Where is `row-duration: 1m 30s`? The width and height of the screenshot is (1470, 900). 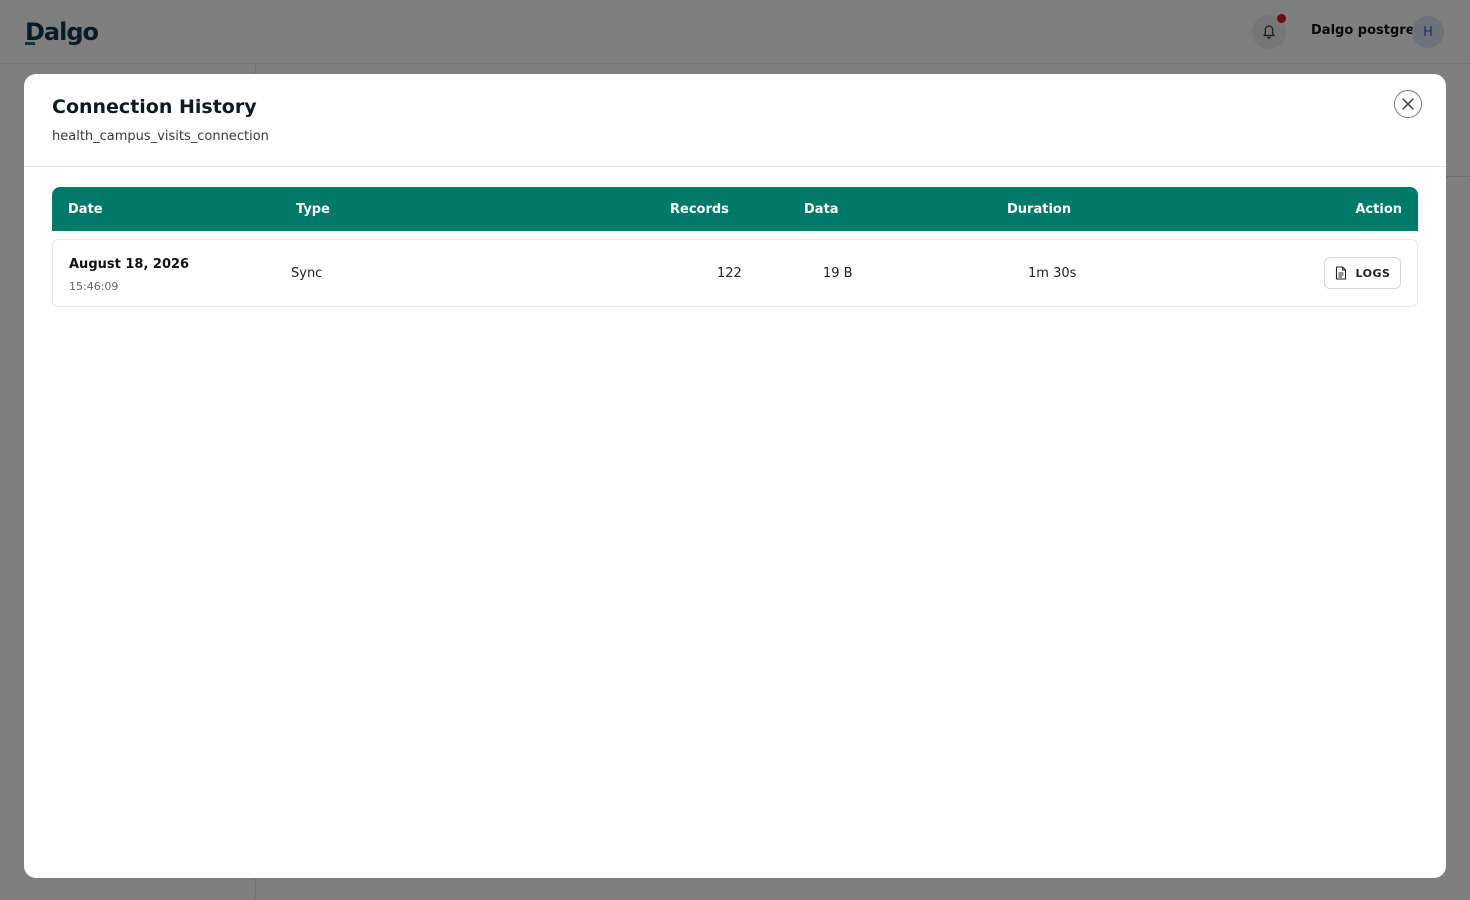 row-duration: 1m 30s is located at coordinates (1052, 273).